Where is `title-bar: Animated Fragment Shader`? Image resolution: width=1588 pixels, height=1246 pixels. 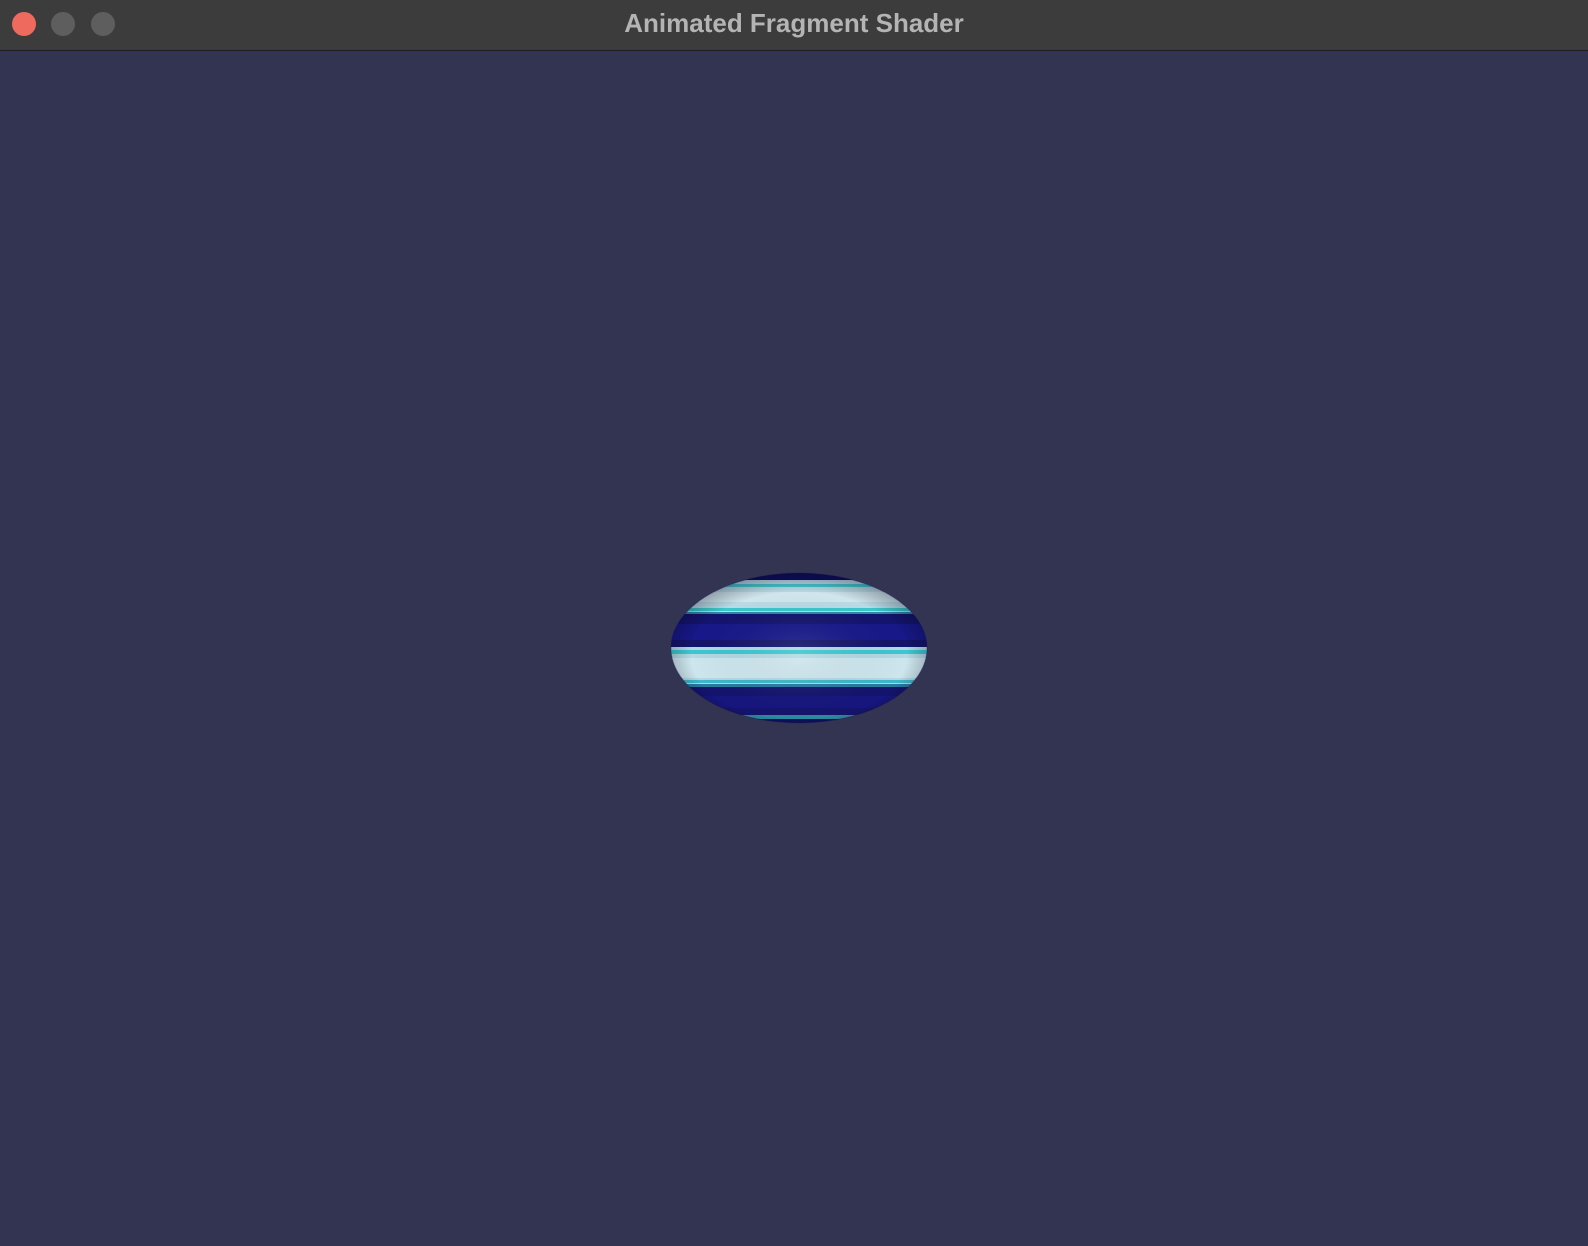 title-bar: Animated Fragment Shader is located at coordinates (794, 25).